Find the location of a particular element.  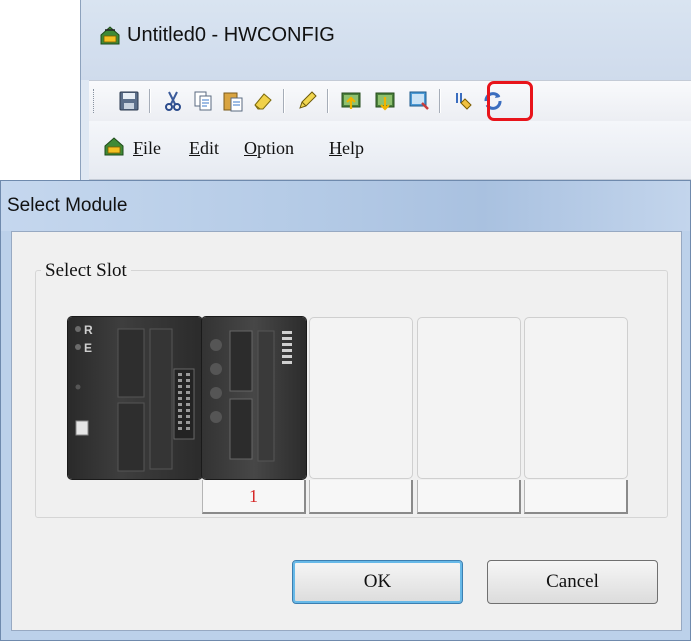

menu-app-icon is located at coordinates (114, 146).